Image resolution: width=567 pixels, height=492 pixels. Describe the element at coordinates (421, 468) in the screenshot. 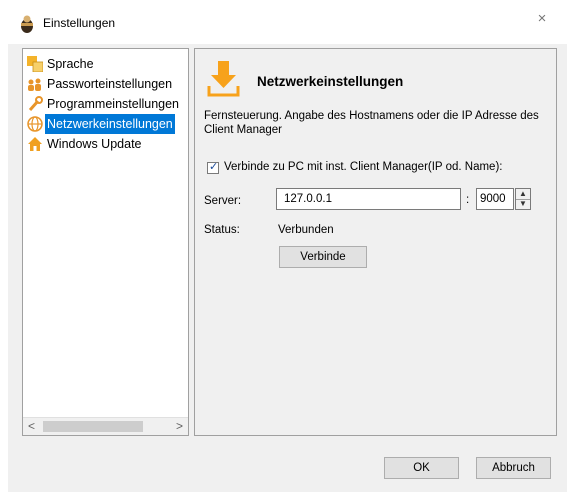

I see `ok-button: OK` at that location.